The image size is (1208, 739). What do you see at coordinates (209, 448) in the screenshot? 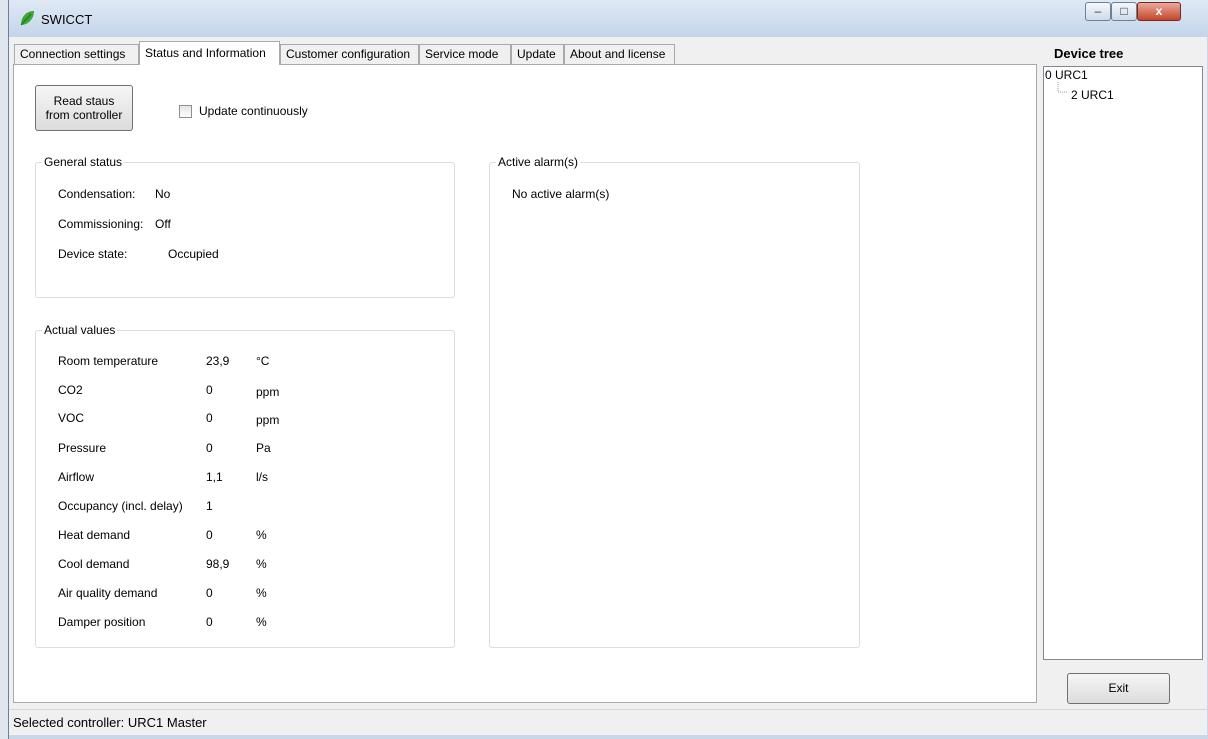
I see `pressure-value: 0` at bounding box center [209, 448].